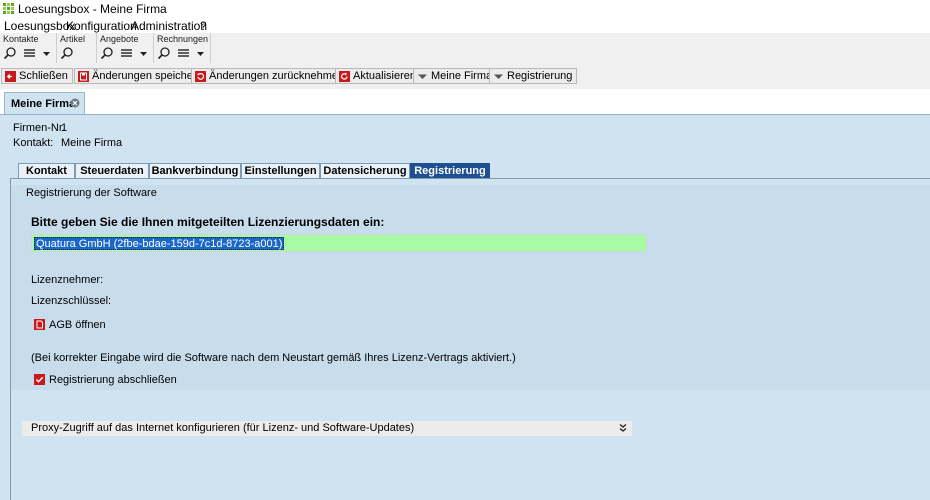 The height and width of the screenshot is (500, 930). I want to click on quick-group-rechnungen: Rechnungen, so click(182, 48).